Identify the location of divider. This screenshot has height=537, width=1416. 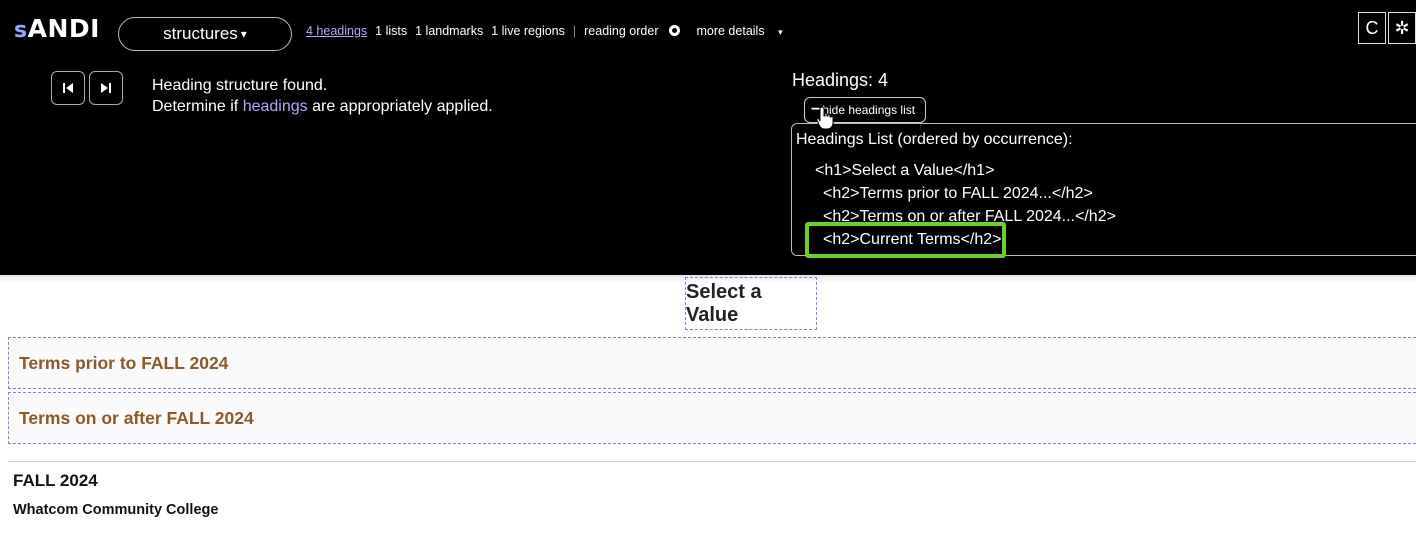
(712, 461).